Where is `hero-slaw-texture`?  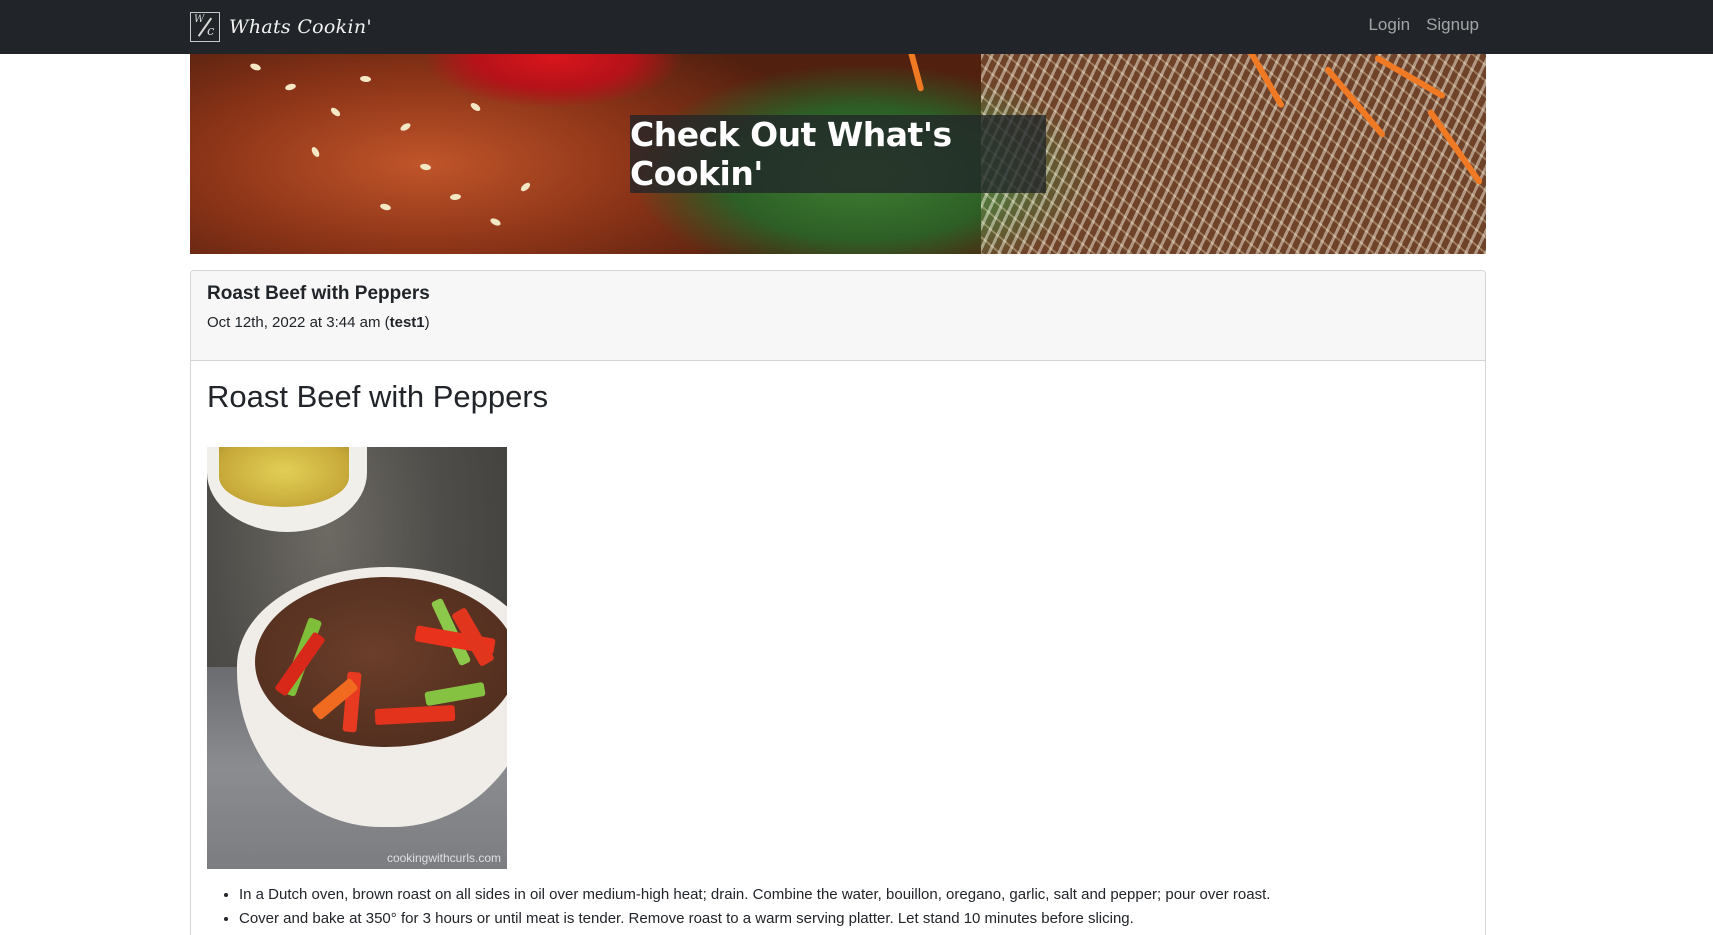
hero-slaw-texture is located at coordinates (1233, 154).